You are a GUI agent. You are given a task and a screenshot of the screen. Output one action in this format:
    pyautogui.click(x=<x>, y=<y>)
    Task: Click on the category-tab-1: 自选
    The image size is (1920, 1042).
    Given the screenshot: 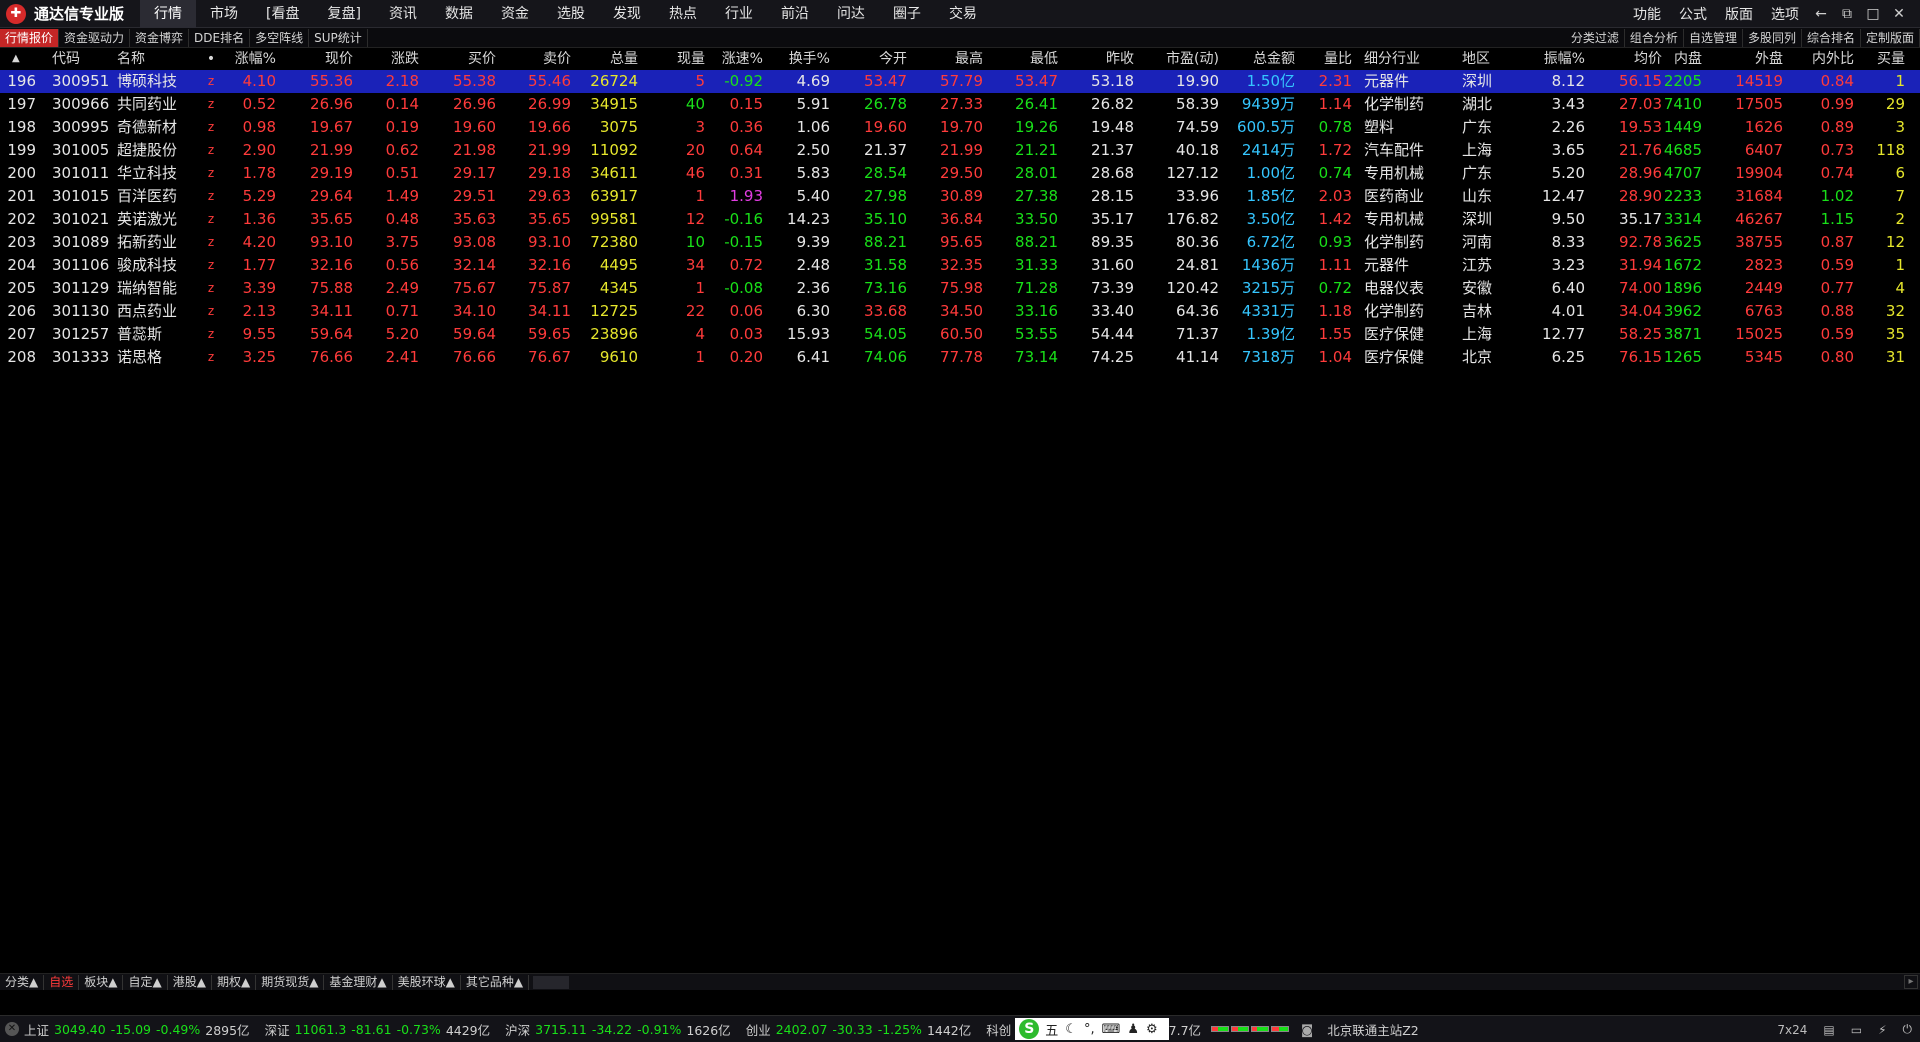 What is the action you would take?
    pyautogui.click(x=62, y=982)
    